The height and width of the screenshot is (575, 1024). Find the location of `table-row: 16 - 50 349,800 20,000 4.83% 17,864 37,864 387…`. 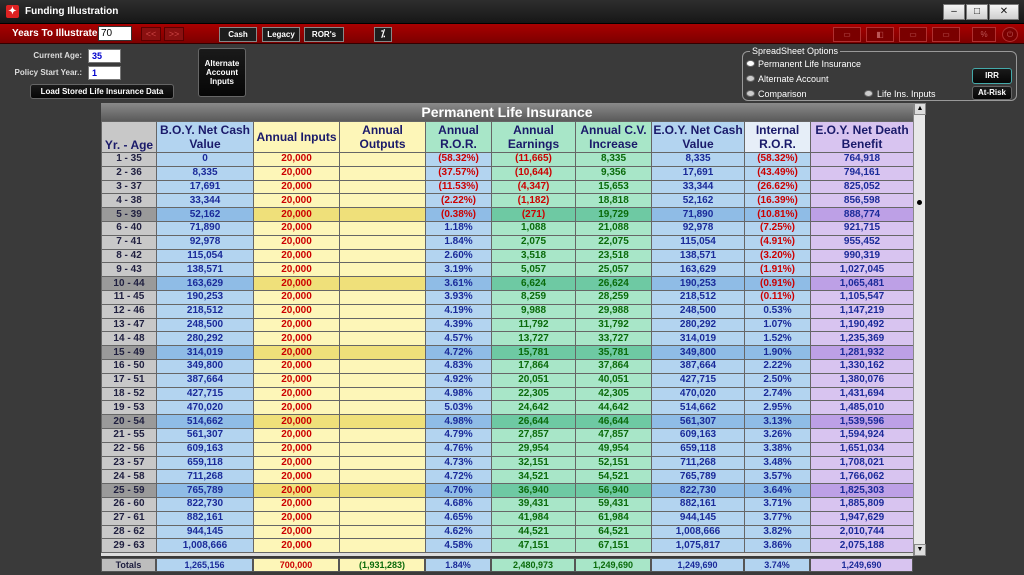

table-row: 16 - 50 349,800 20,000 4.83% 17,864 37,864 387… is located at coordinates (507, 366).